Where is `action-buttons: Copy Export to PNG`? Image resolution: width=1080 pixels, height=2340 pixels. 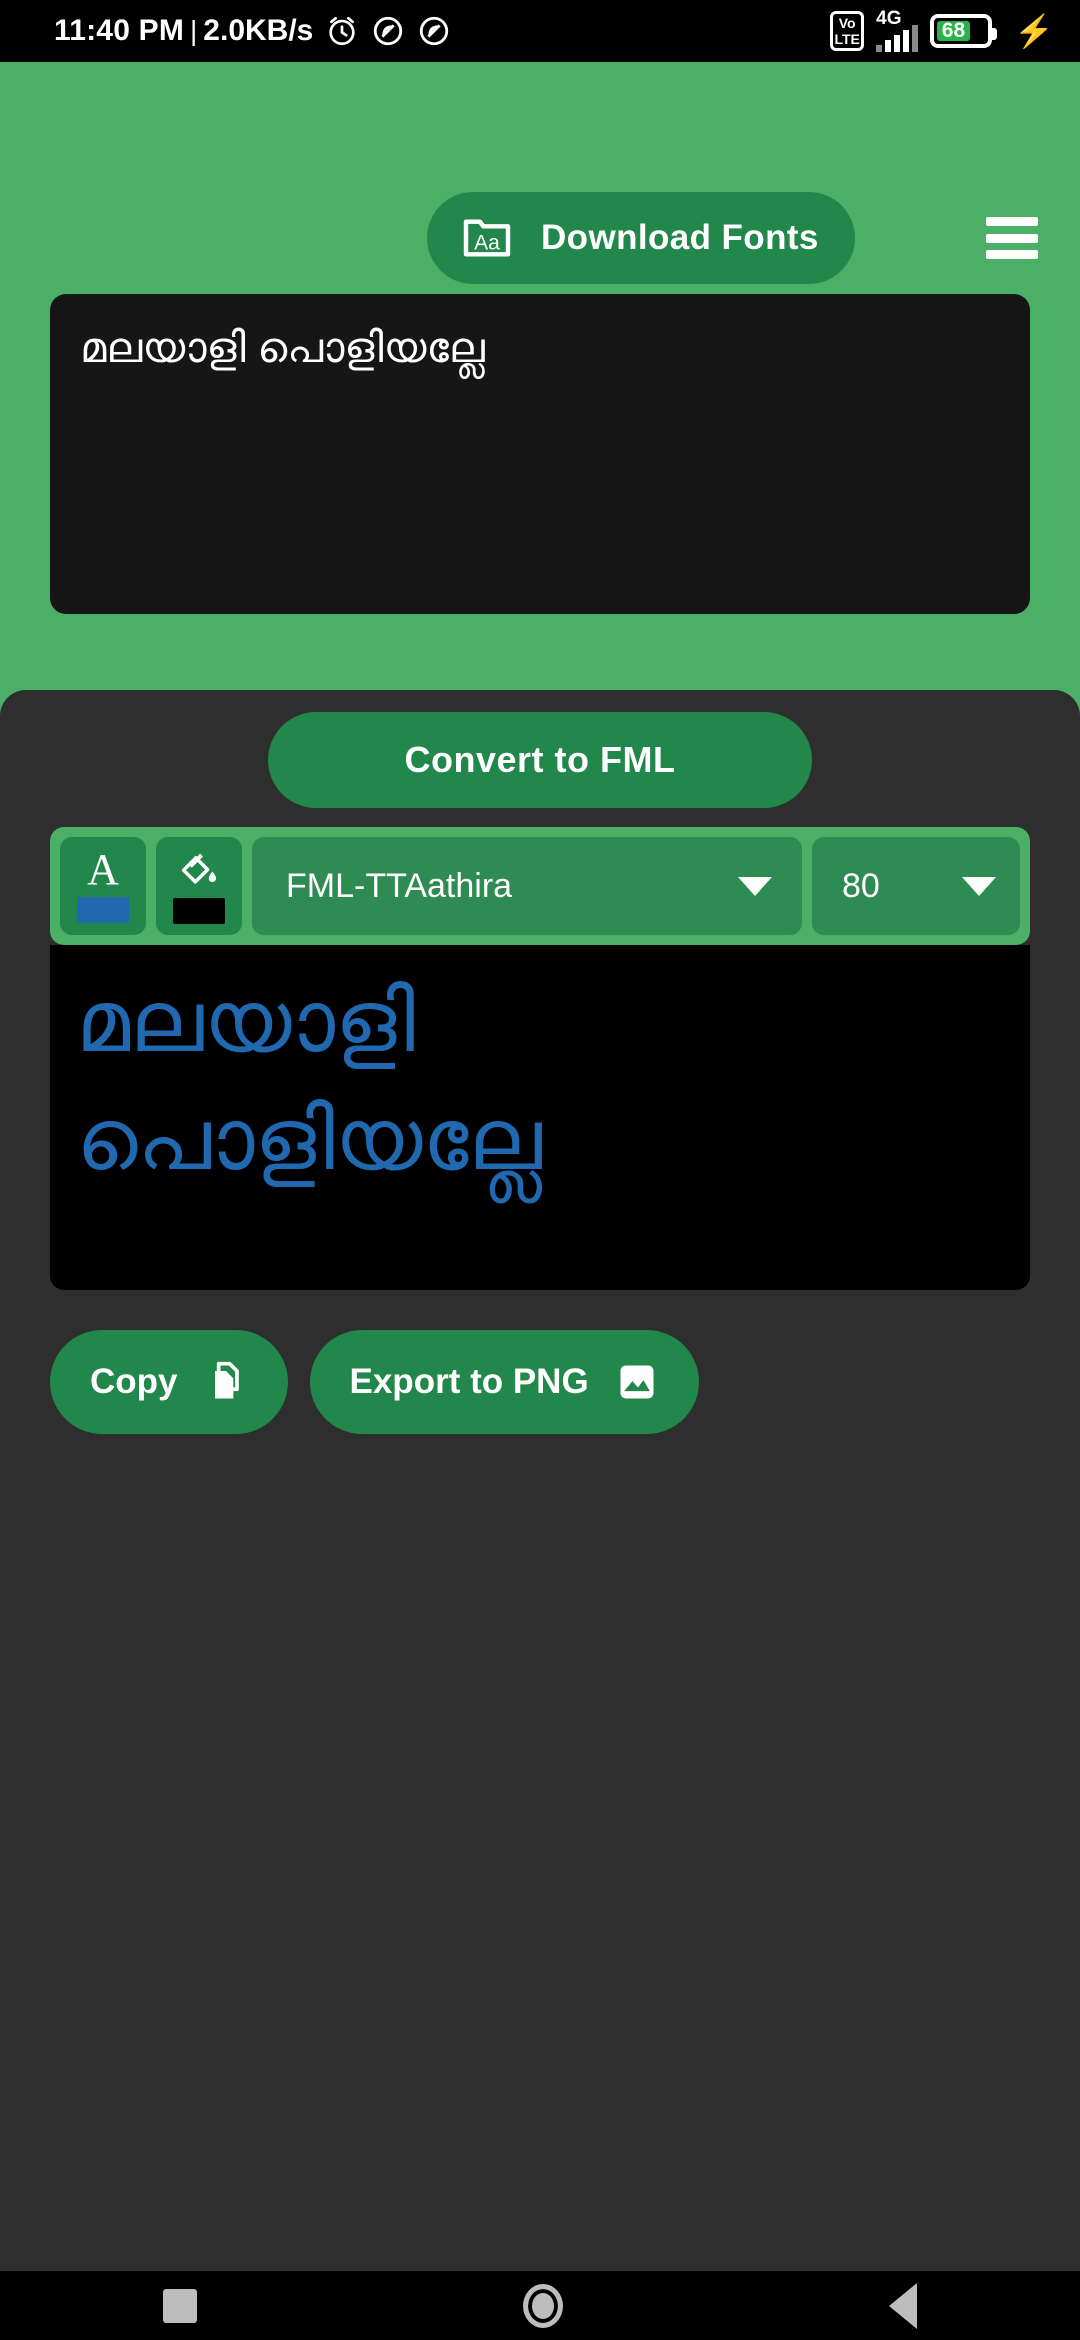
action-buttons: Copy Export to PNG is located at coordinates (374, 1382).